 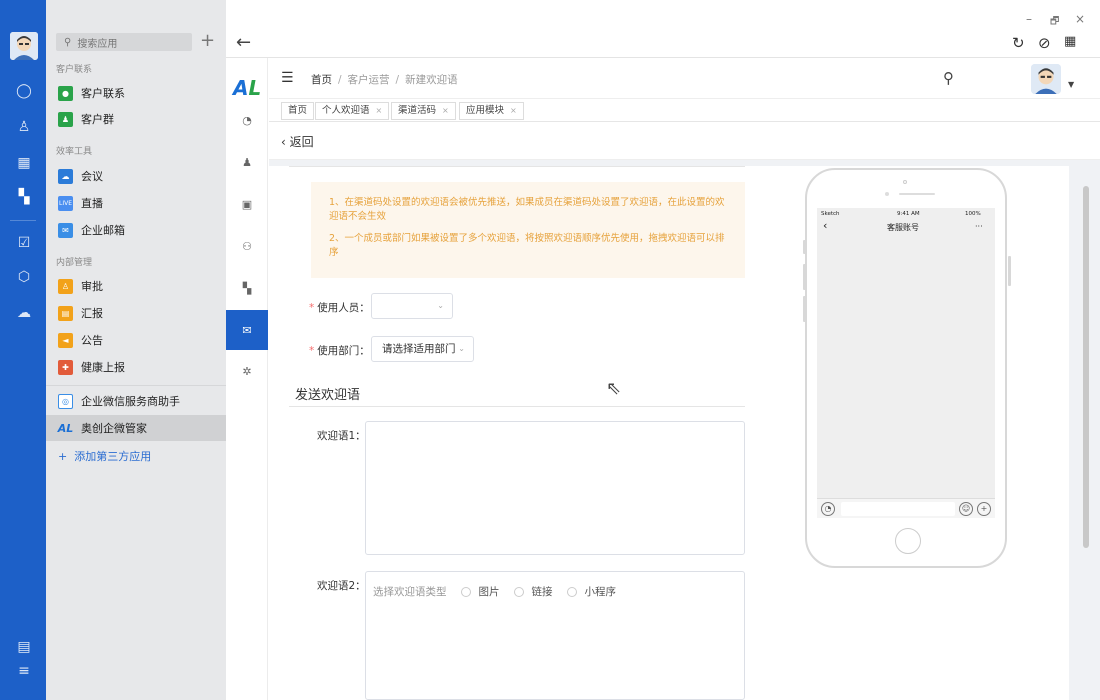 What do you see at coordinates (65, 428) in the screenshot?
I see `aochuang-logo-icon: AL` at bounding box center [65, 428].